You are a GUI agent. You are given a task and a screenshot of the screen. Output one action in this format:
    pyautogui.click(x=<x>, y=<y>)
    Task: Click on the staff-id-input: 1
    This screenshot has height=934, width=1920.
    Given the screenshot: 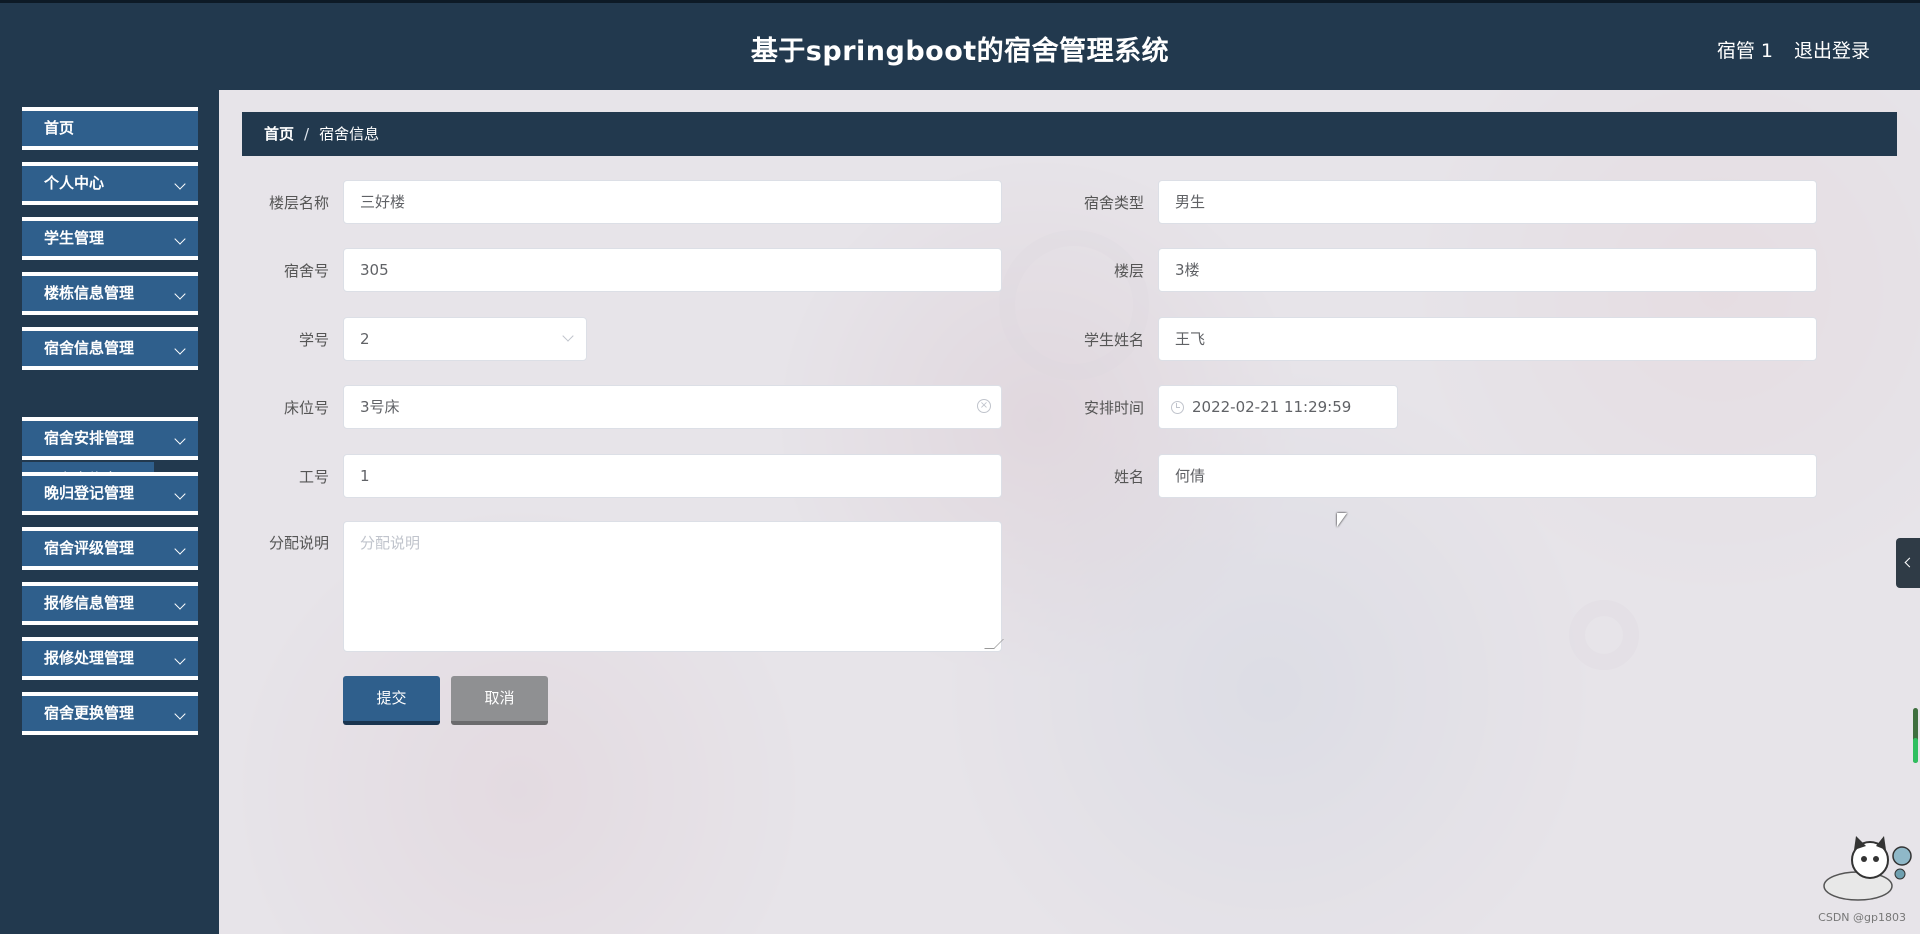 What is the action you would take?
    pyautogui.click(x=672, y=476)
    